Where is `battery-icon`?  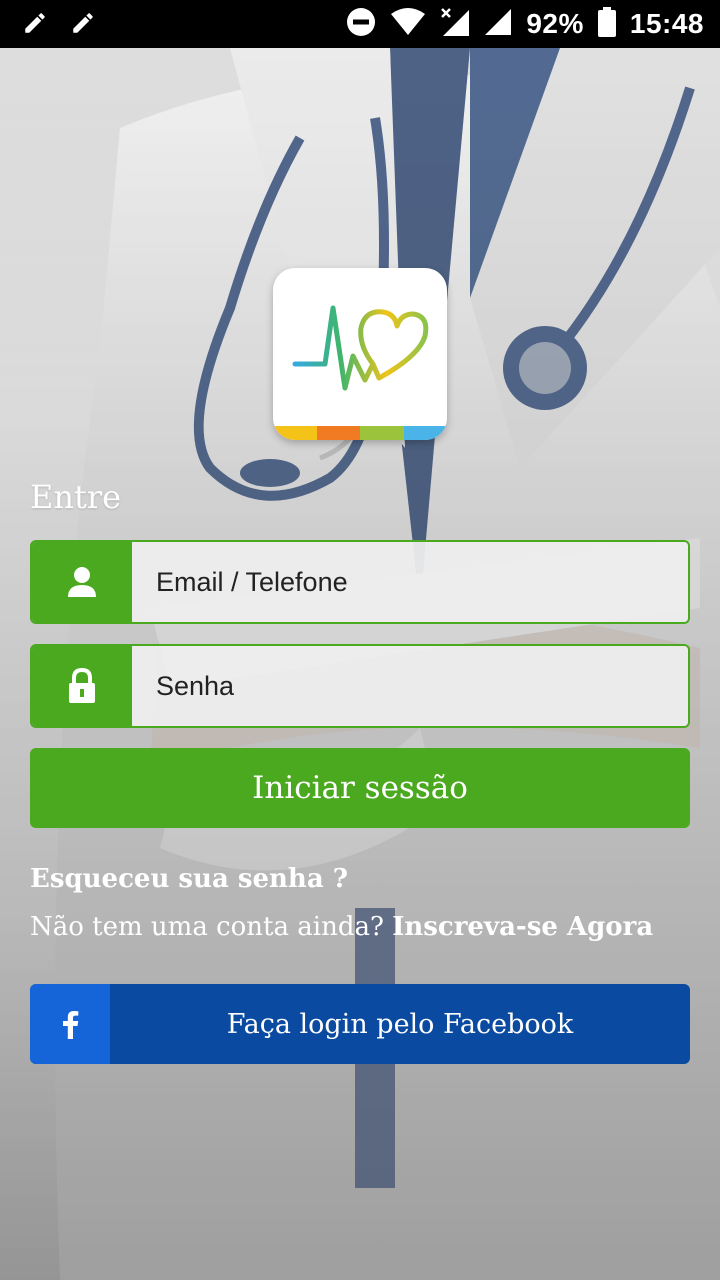
battery-icon is located at coordinates (606, 24).